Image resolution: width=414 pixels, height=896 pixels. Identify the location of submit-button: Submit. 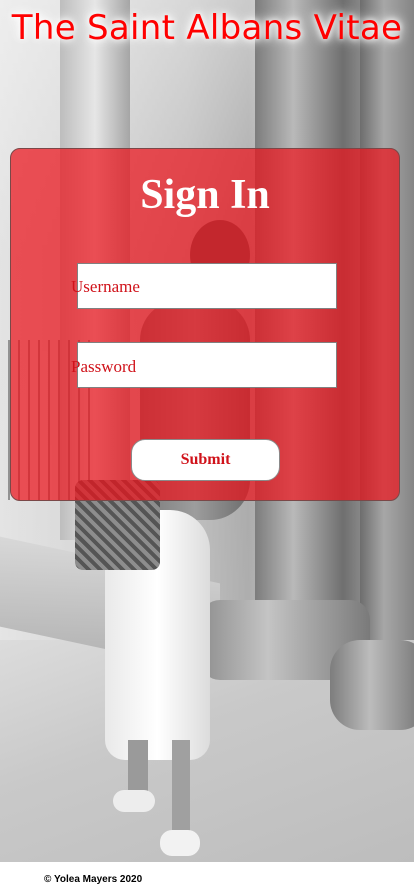
(205, 460).